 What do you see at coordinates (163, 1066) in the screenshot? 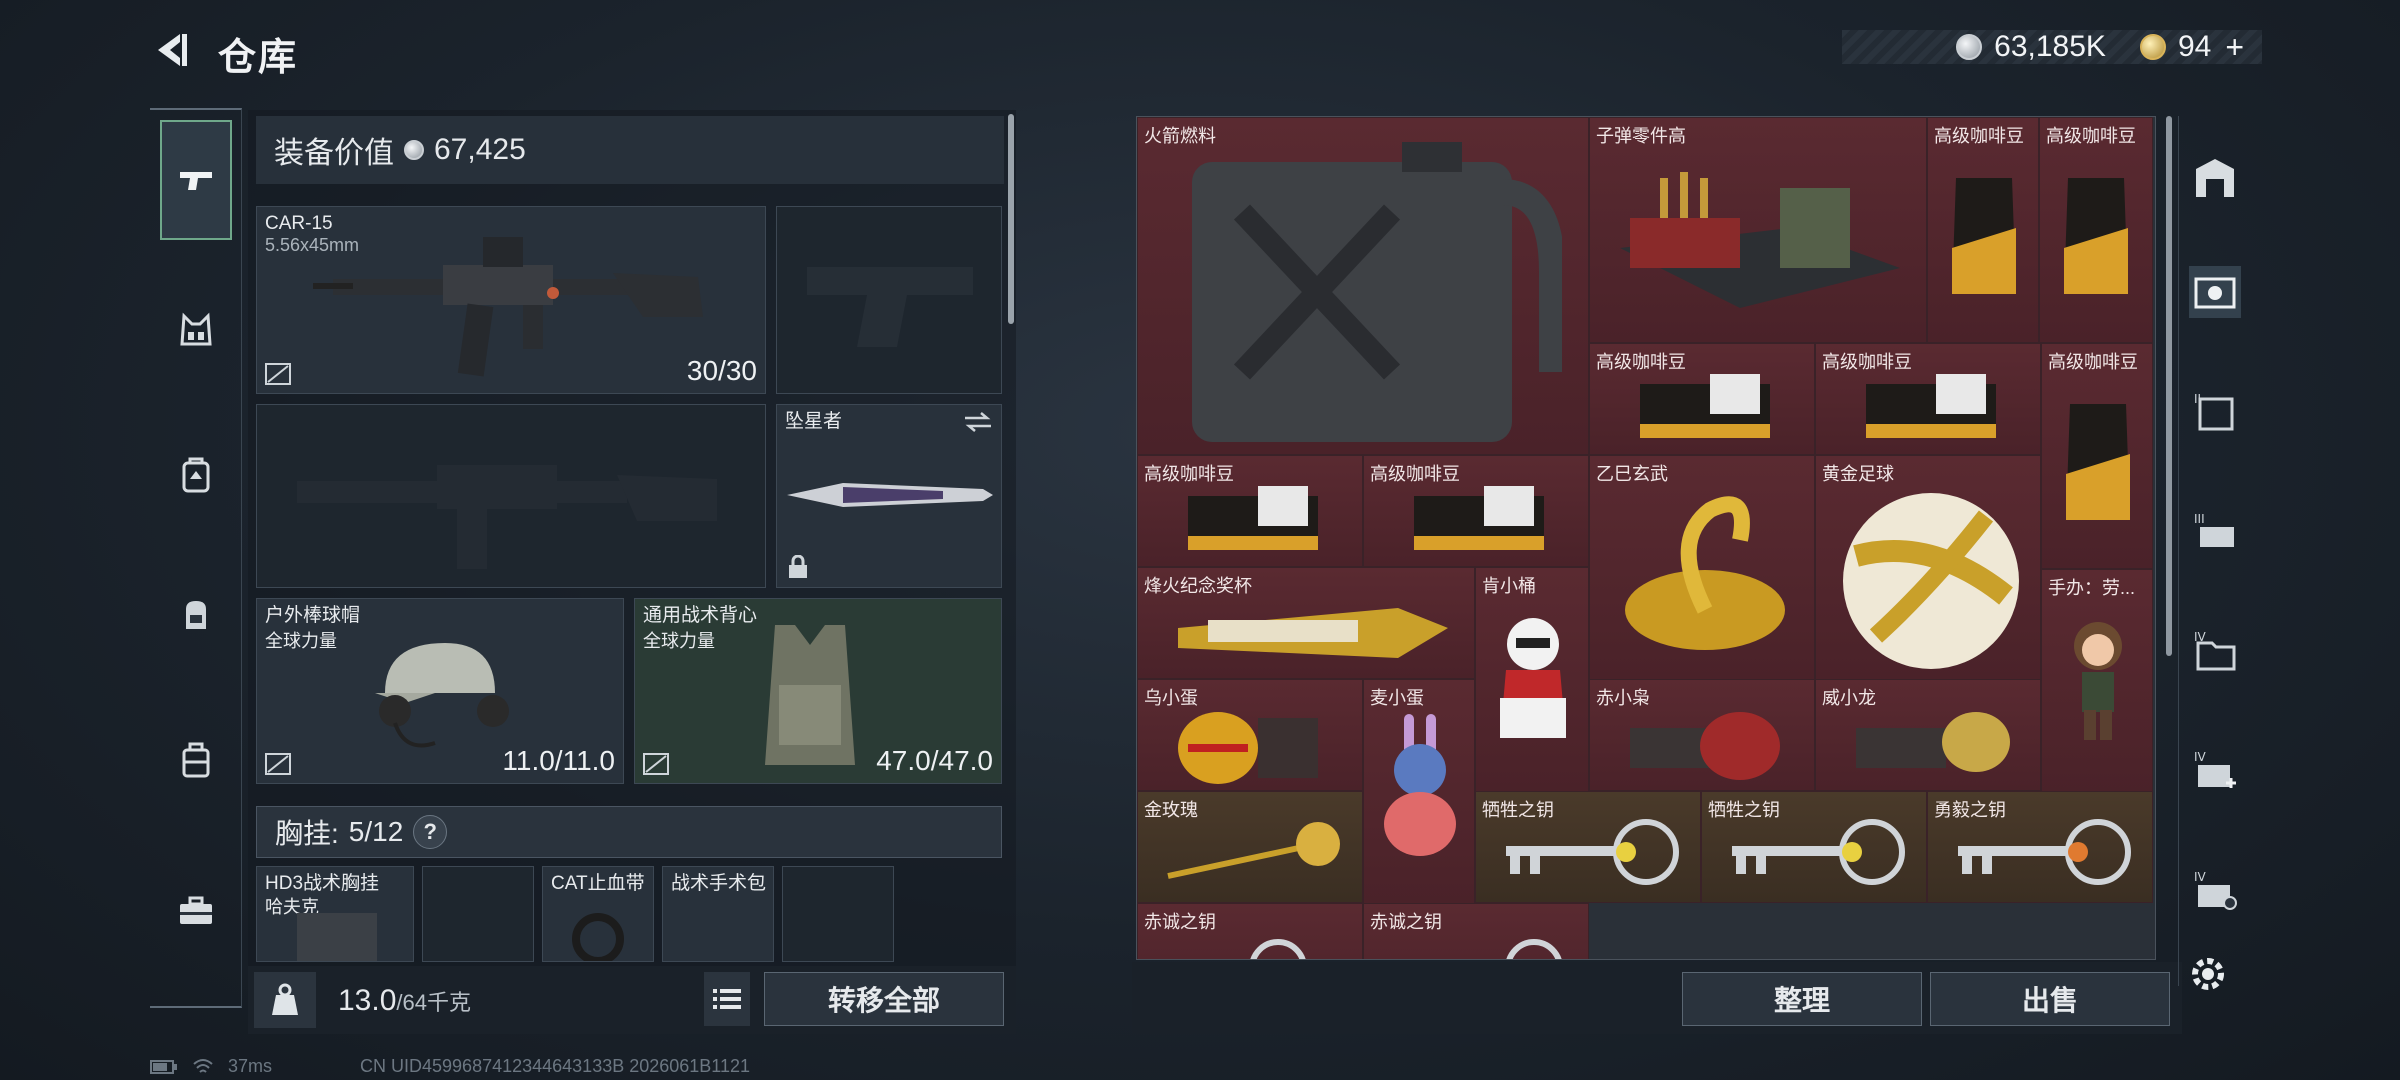
I see `battery-icon` at bounding box center [163, 1066].